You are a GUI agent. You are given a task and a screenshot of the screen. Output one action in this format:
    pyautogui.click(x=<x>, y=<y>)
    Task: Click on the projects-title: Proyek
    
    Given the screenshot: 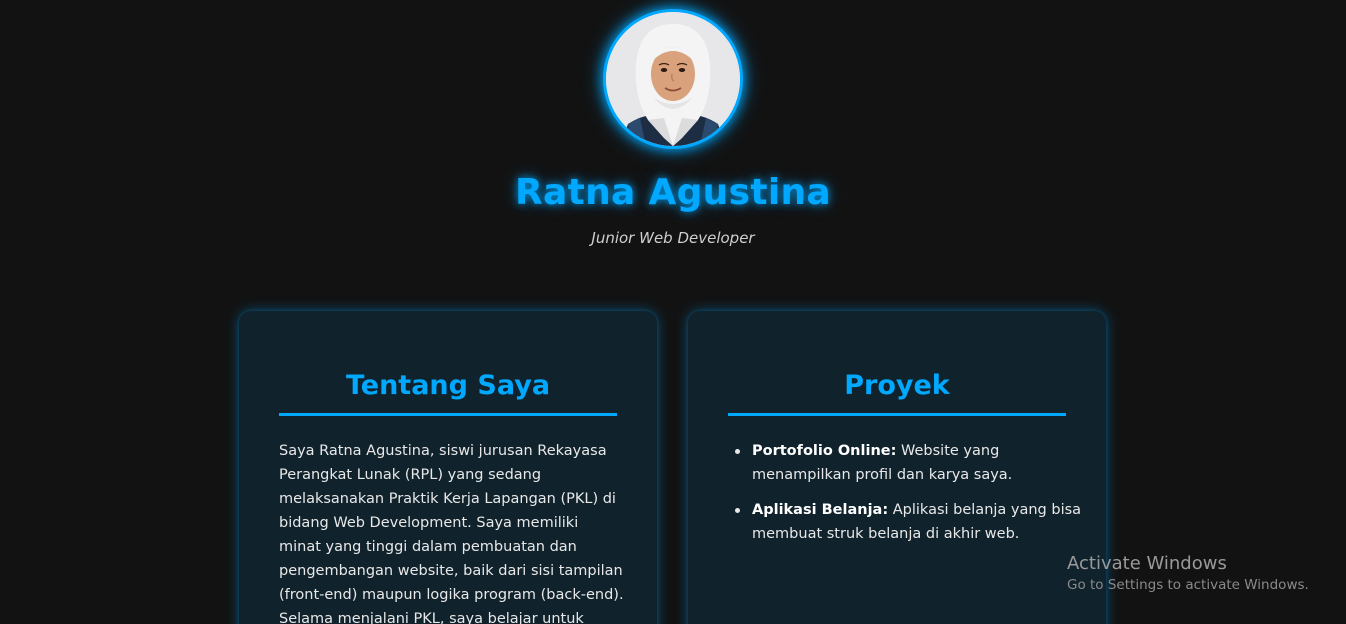 What is the action you would take?
    pyautogui.click(x=897, y=385)
    